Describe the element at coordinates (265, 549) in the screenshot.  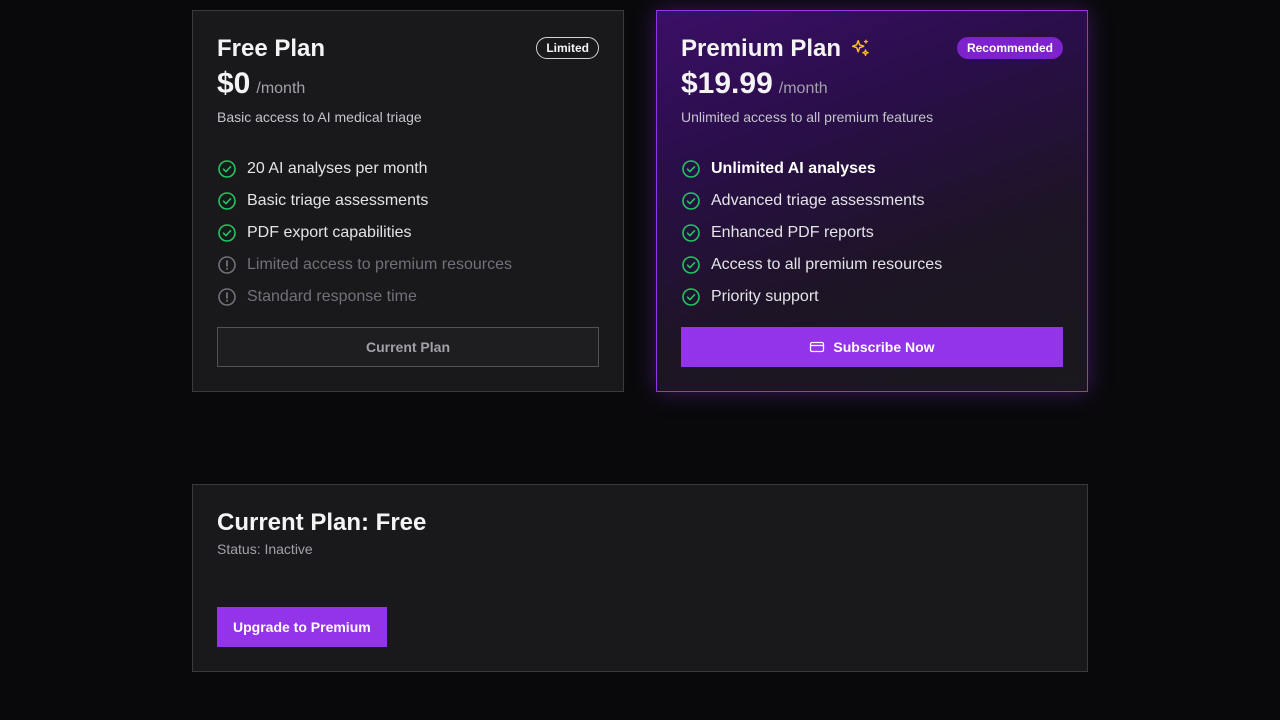
I see `status-text: Status: Inactive` at that location.